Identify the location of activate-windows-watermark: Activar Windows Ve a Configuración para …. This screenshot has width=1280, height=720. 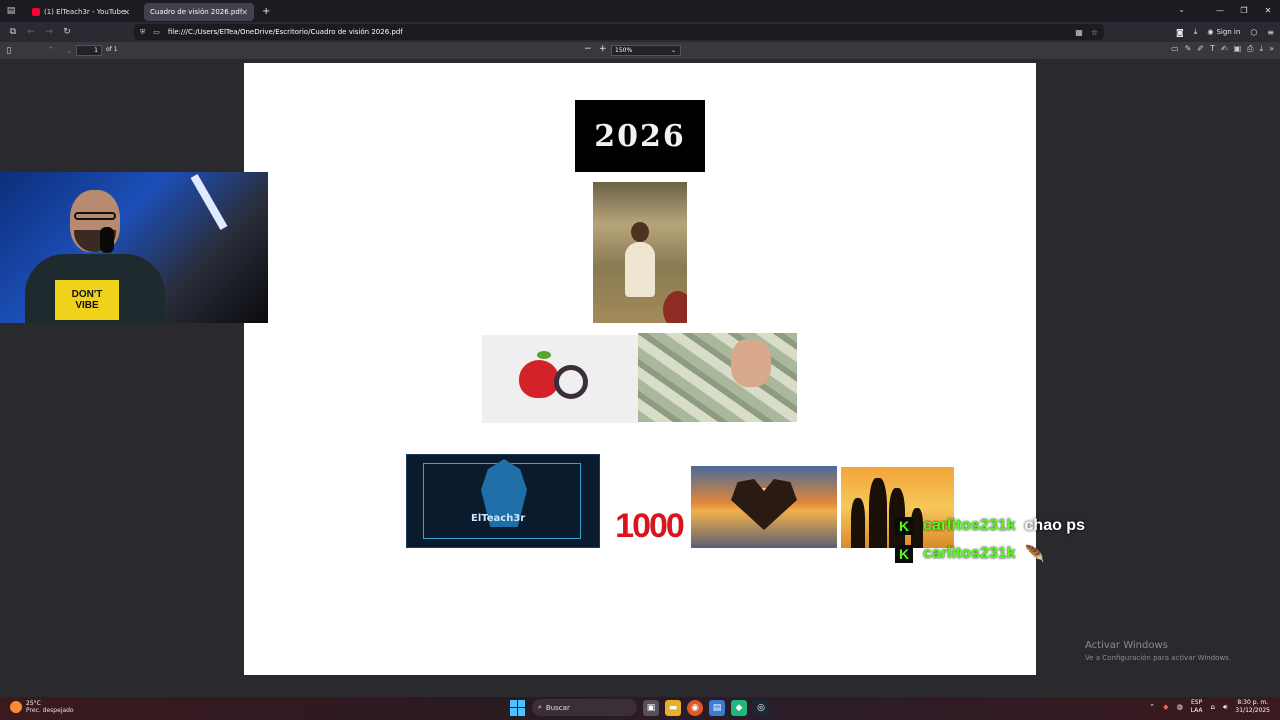
(1158, 651).